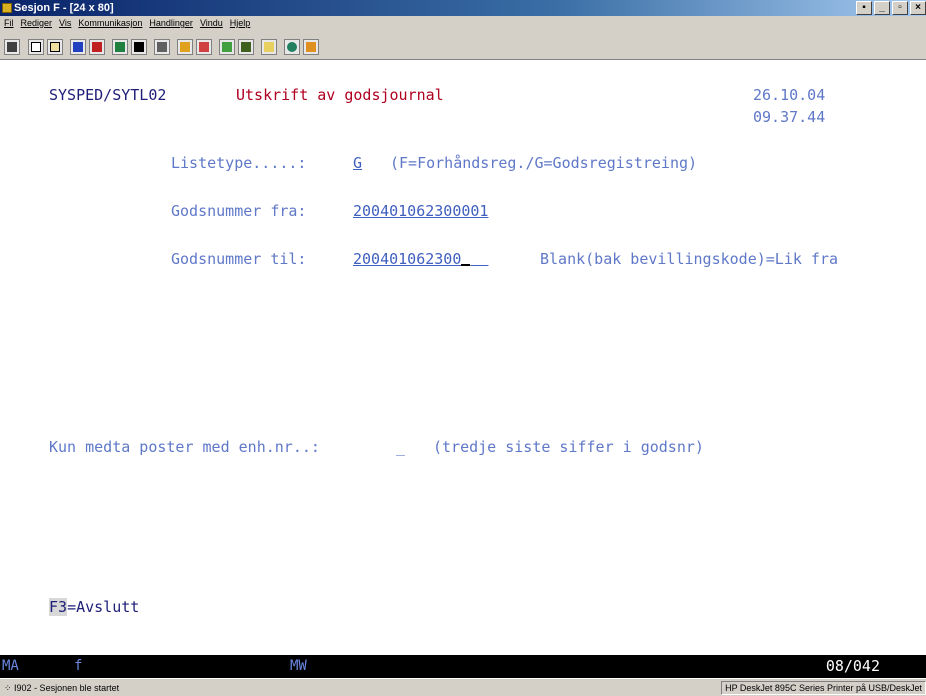 The width and height of the screenshot is (926, 696). Describe the element at coordinates (78, 666) in the screenshot. I see `oia-indicator: f` at that location.